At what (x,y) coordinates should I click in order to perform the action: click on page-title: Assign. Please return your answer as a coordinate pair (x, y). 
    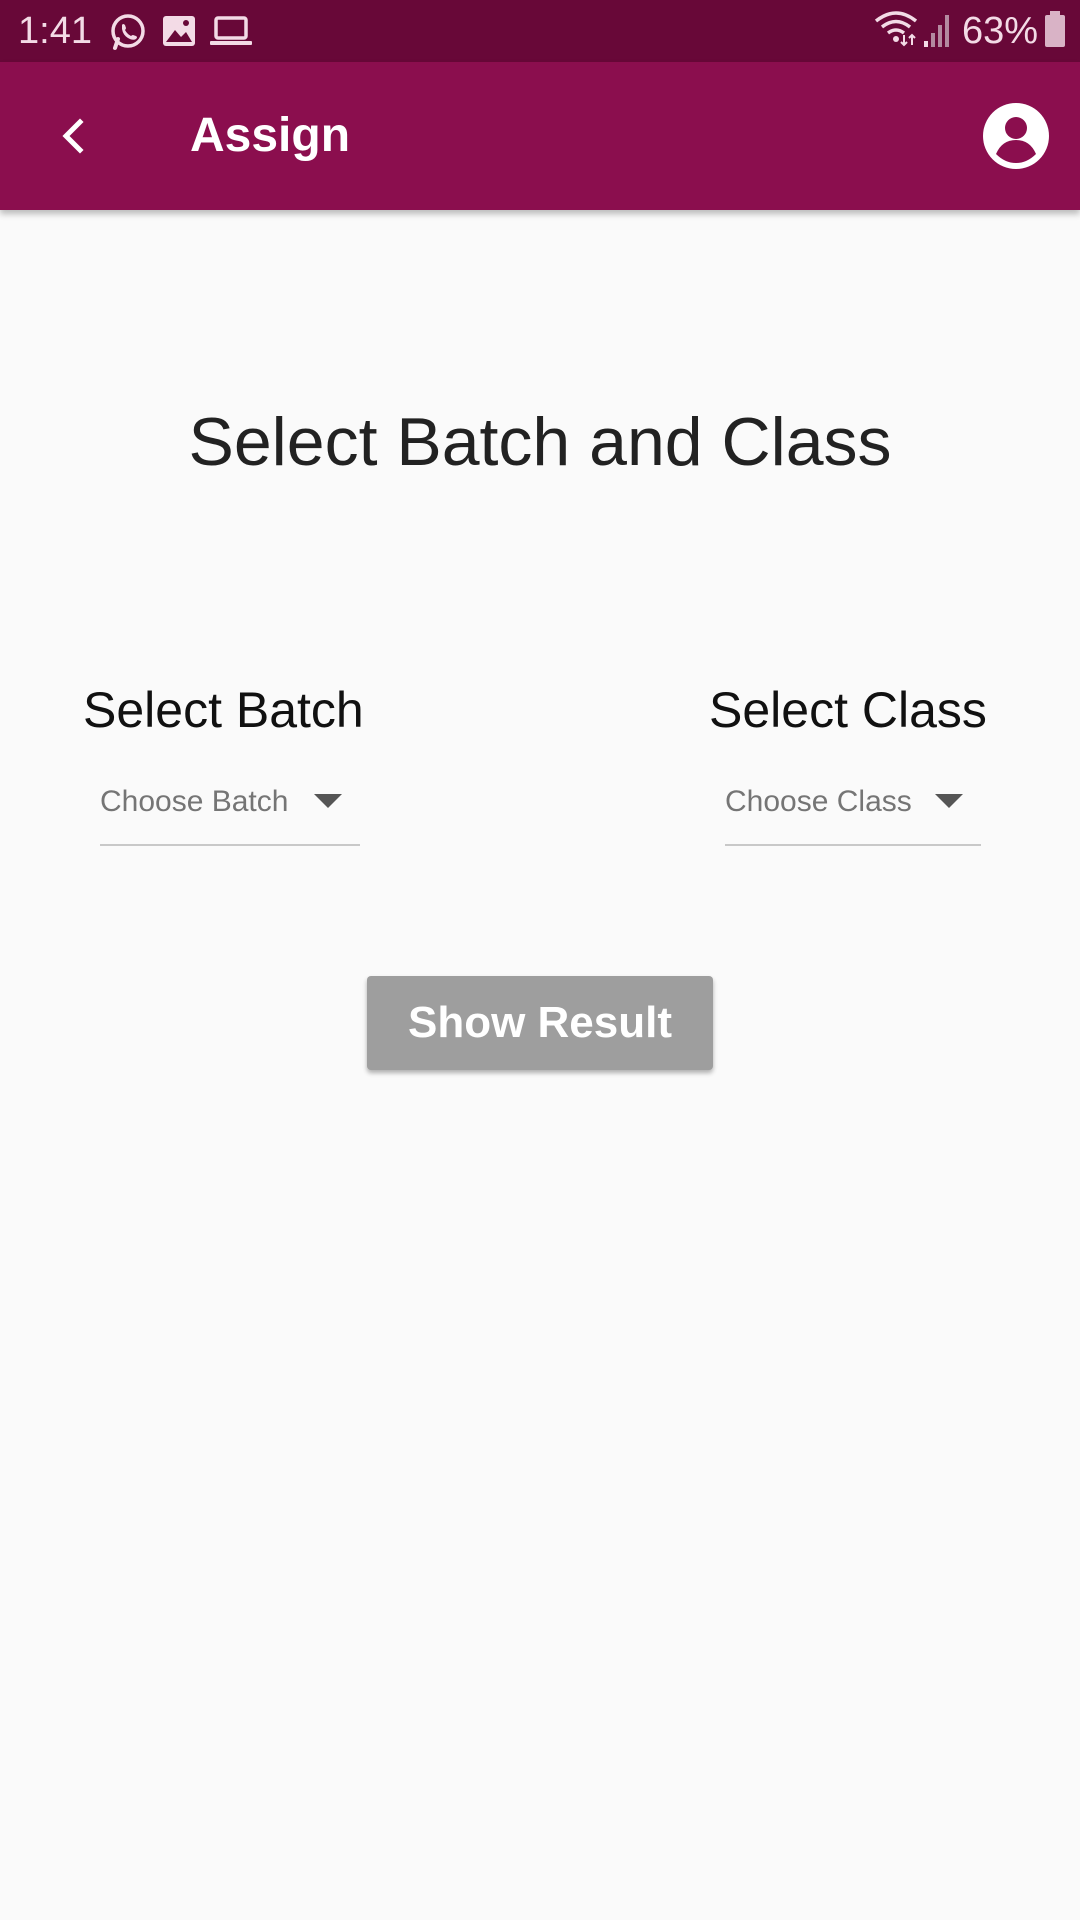
    Looking at the image, I should click on (270, 135).